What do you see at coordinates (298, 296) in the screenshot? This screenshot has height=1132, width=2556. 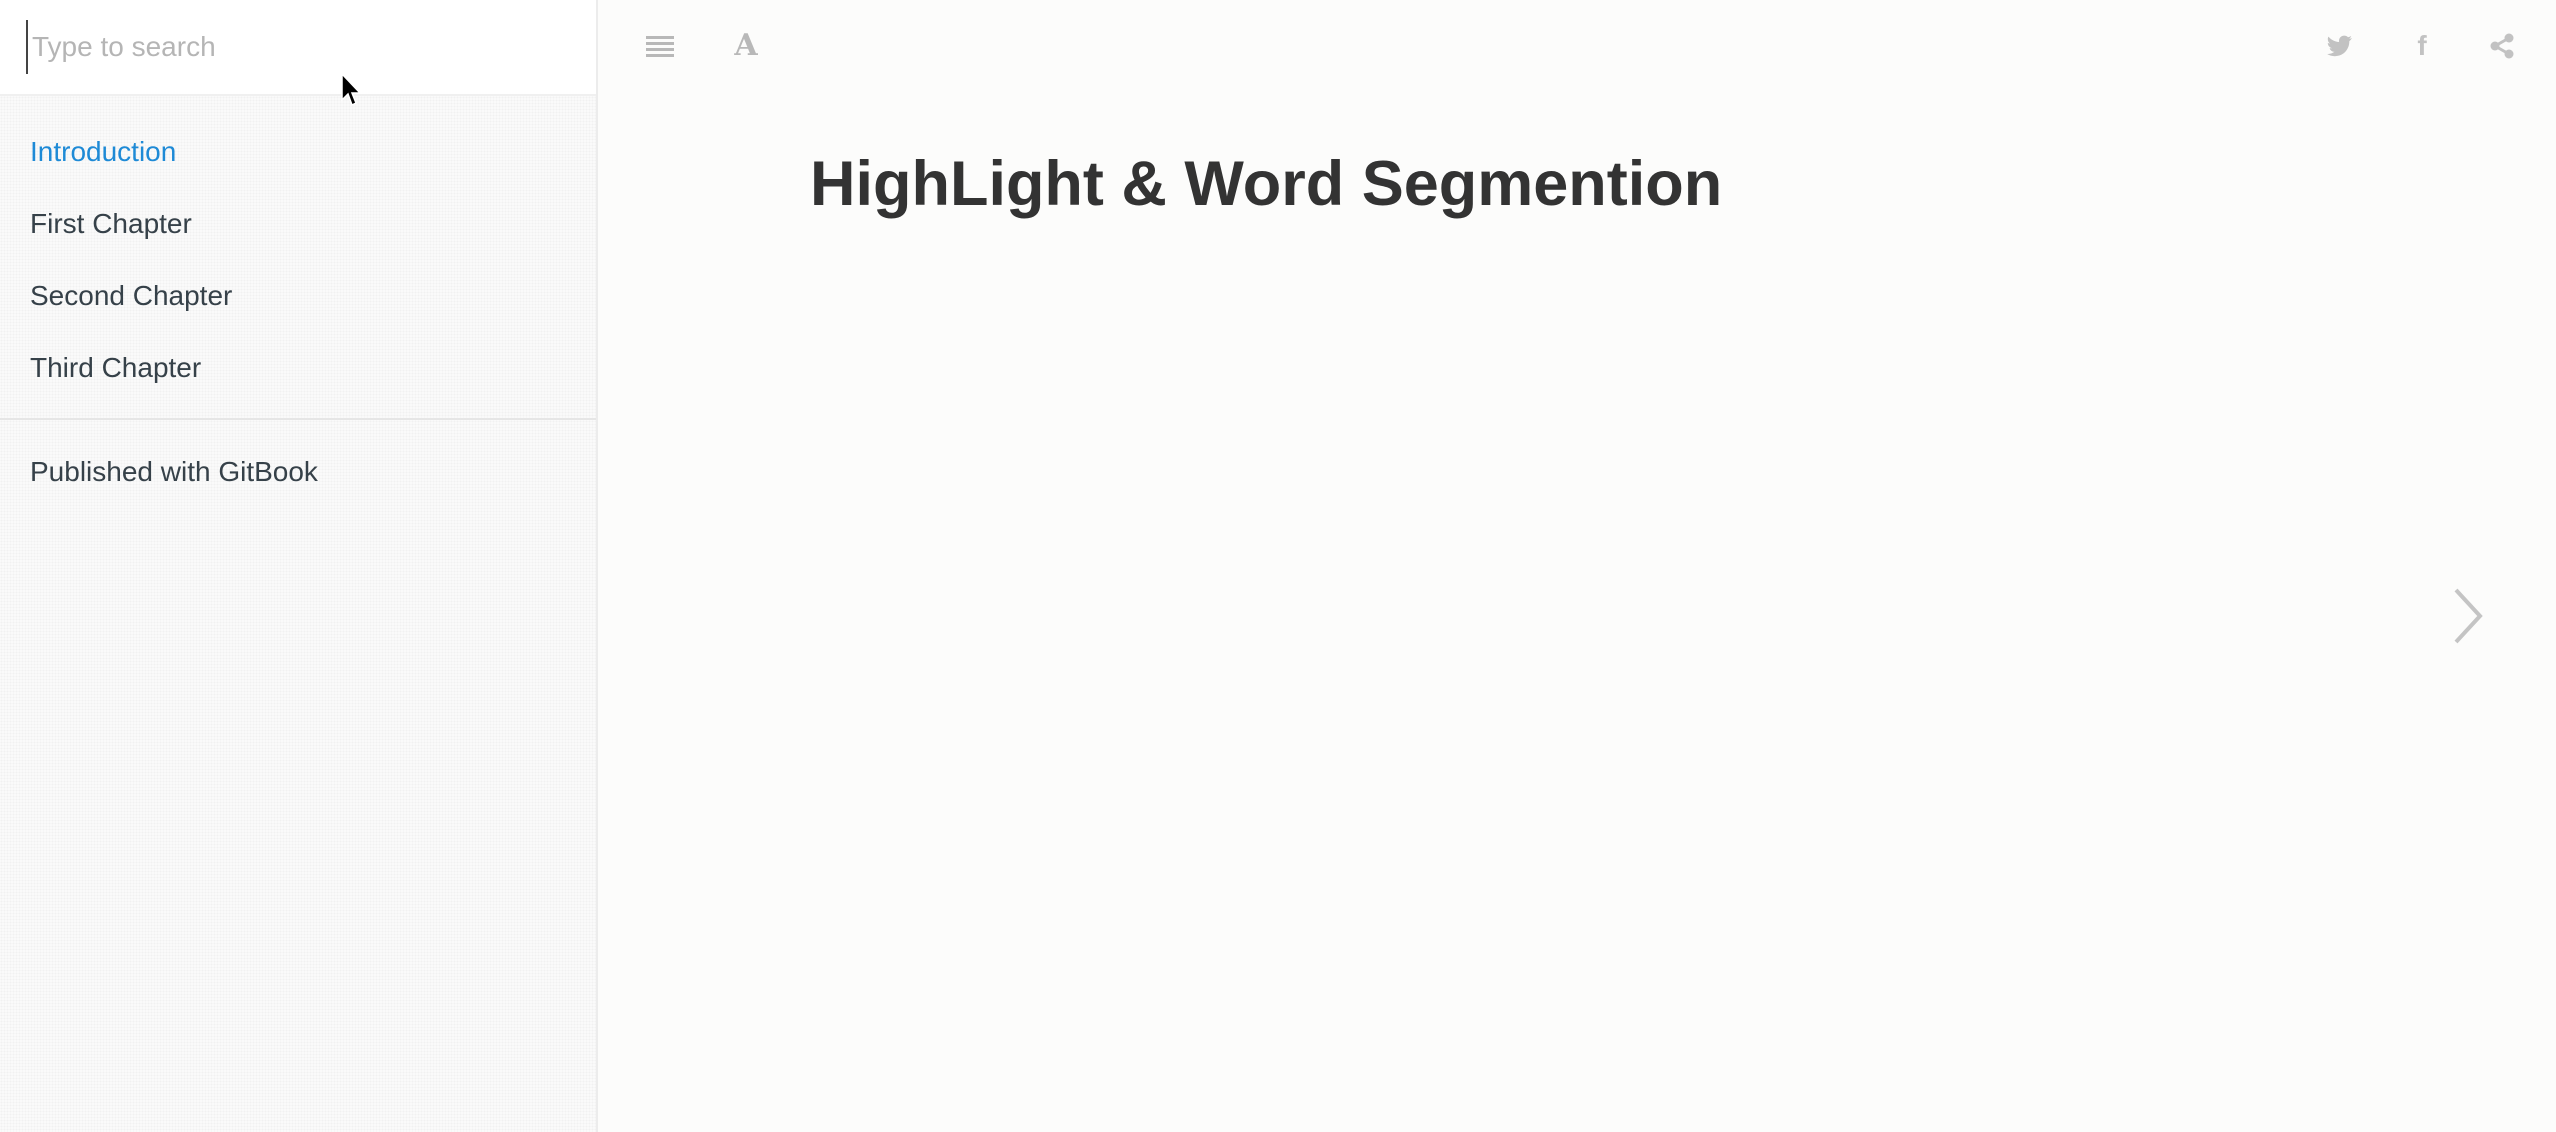 I see `sidebar-item-second-chapter: Second Chapter` at bounding box center [298, 296].